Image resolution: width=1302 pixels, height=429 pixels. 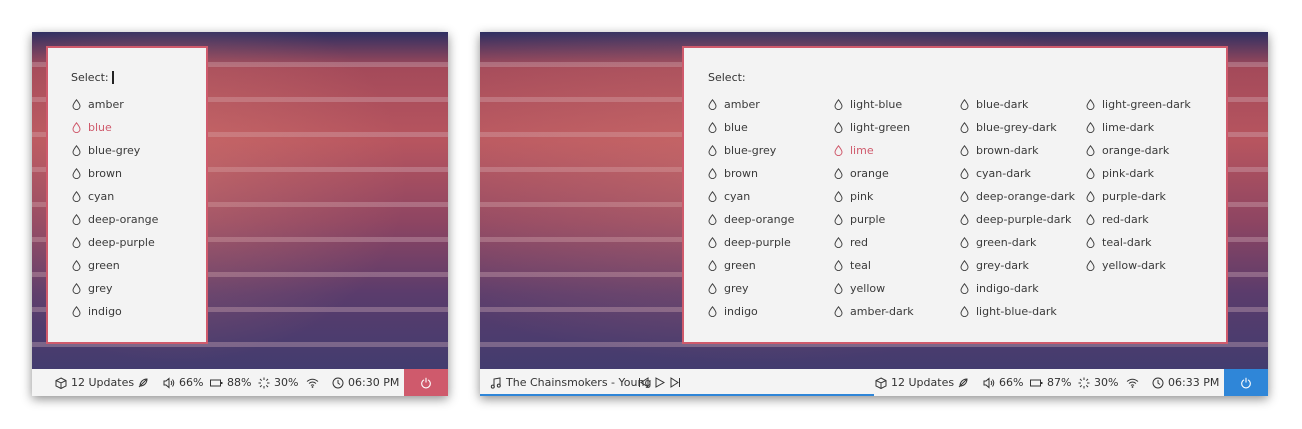 What do you see at coordinates (868, 104) in the screenshot?
I see `option-light-blue: light-blue` at bounding box center [868, 104].